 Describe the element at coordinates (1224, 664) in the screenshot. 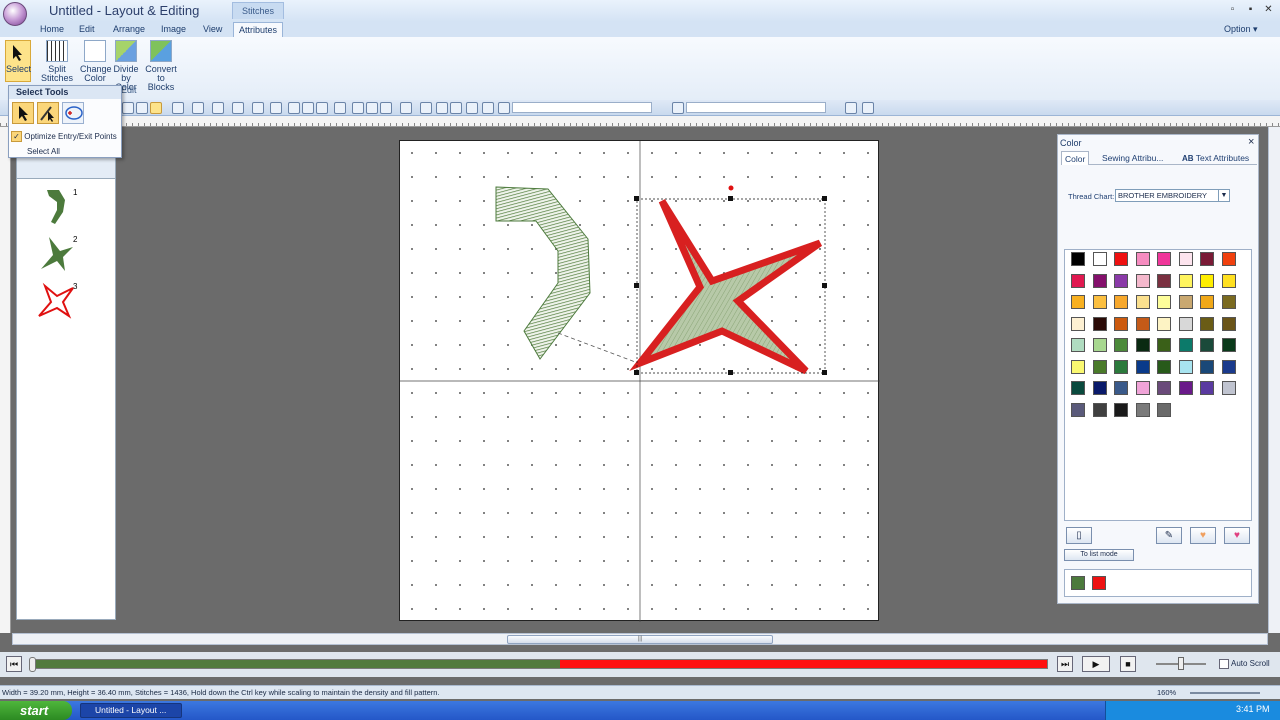

I see `auto-scroll-checkbox` at that location.